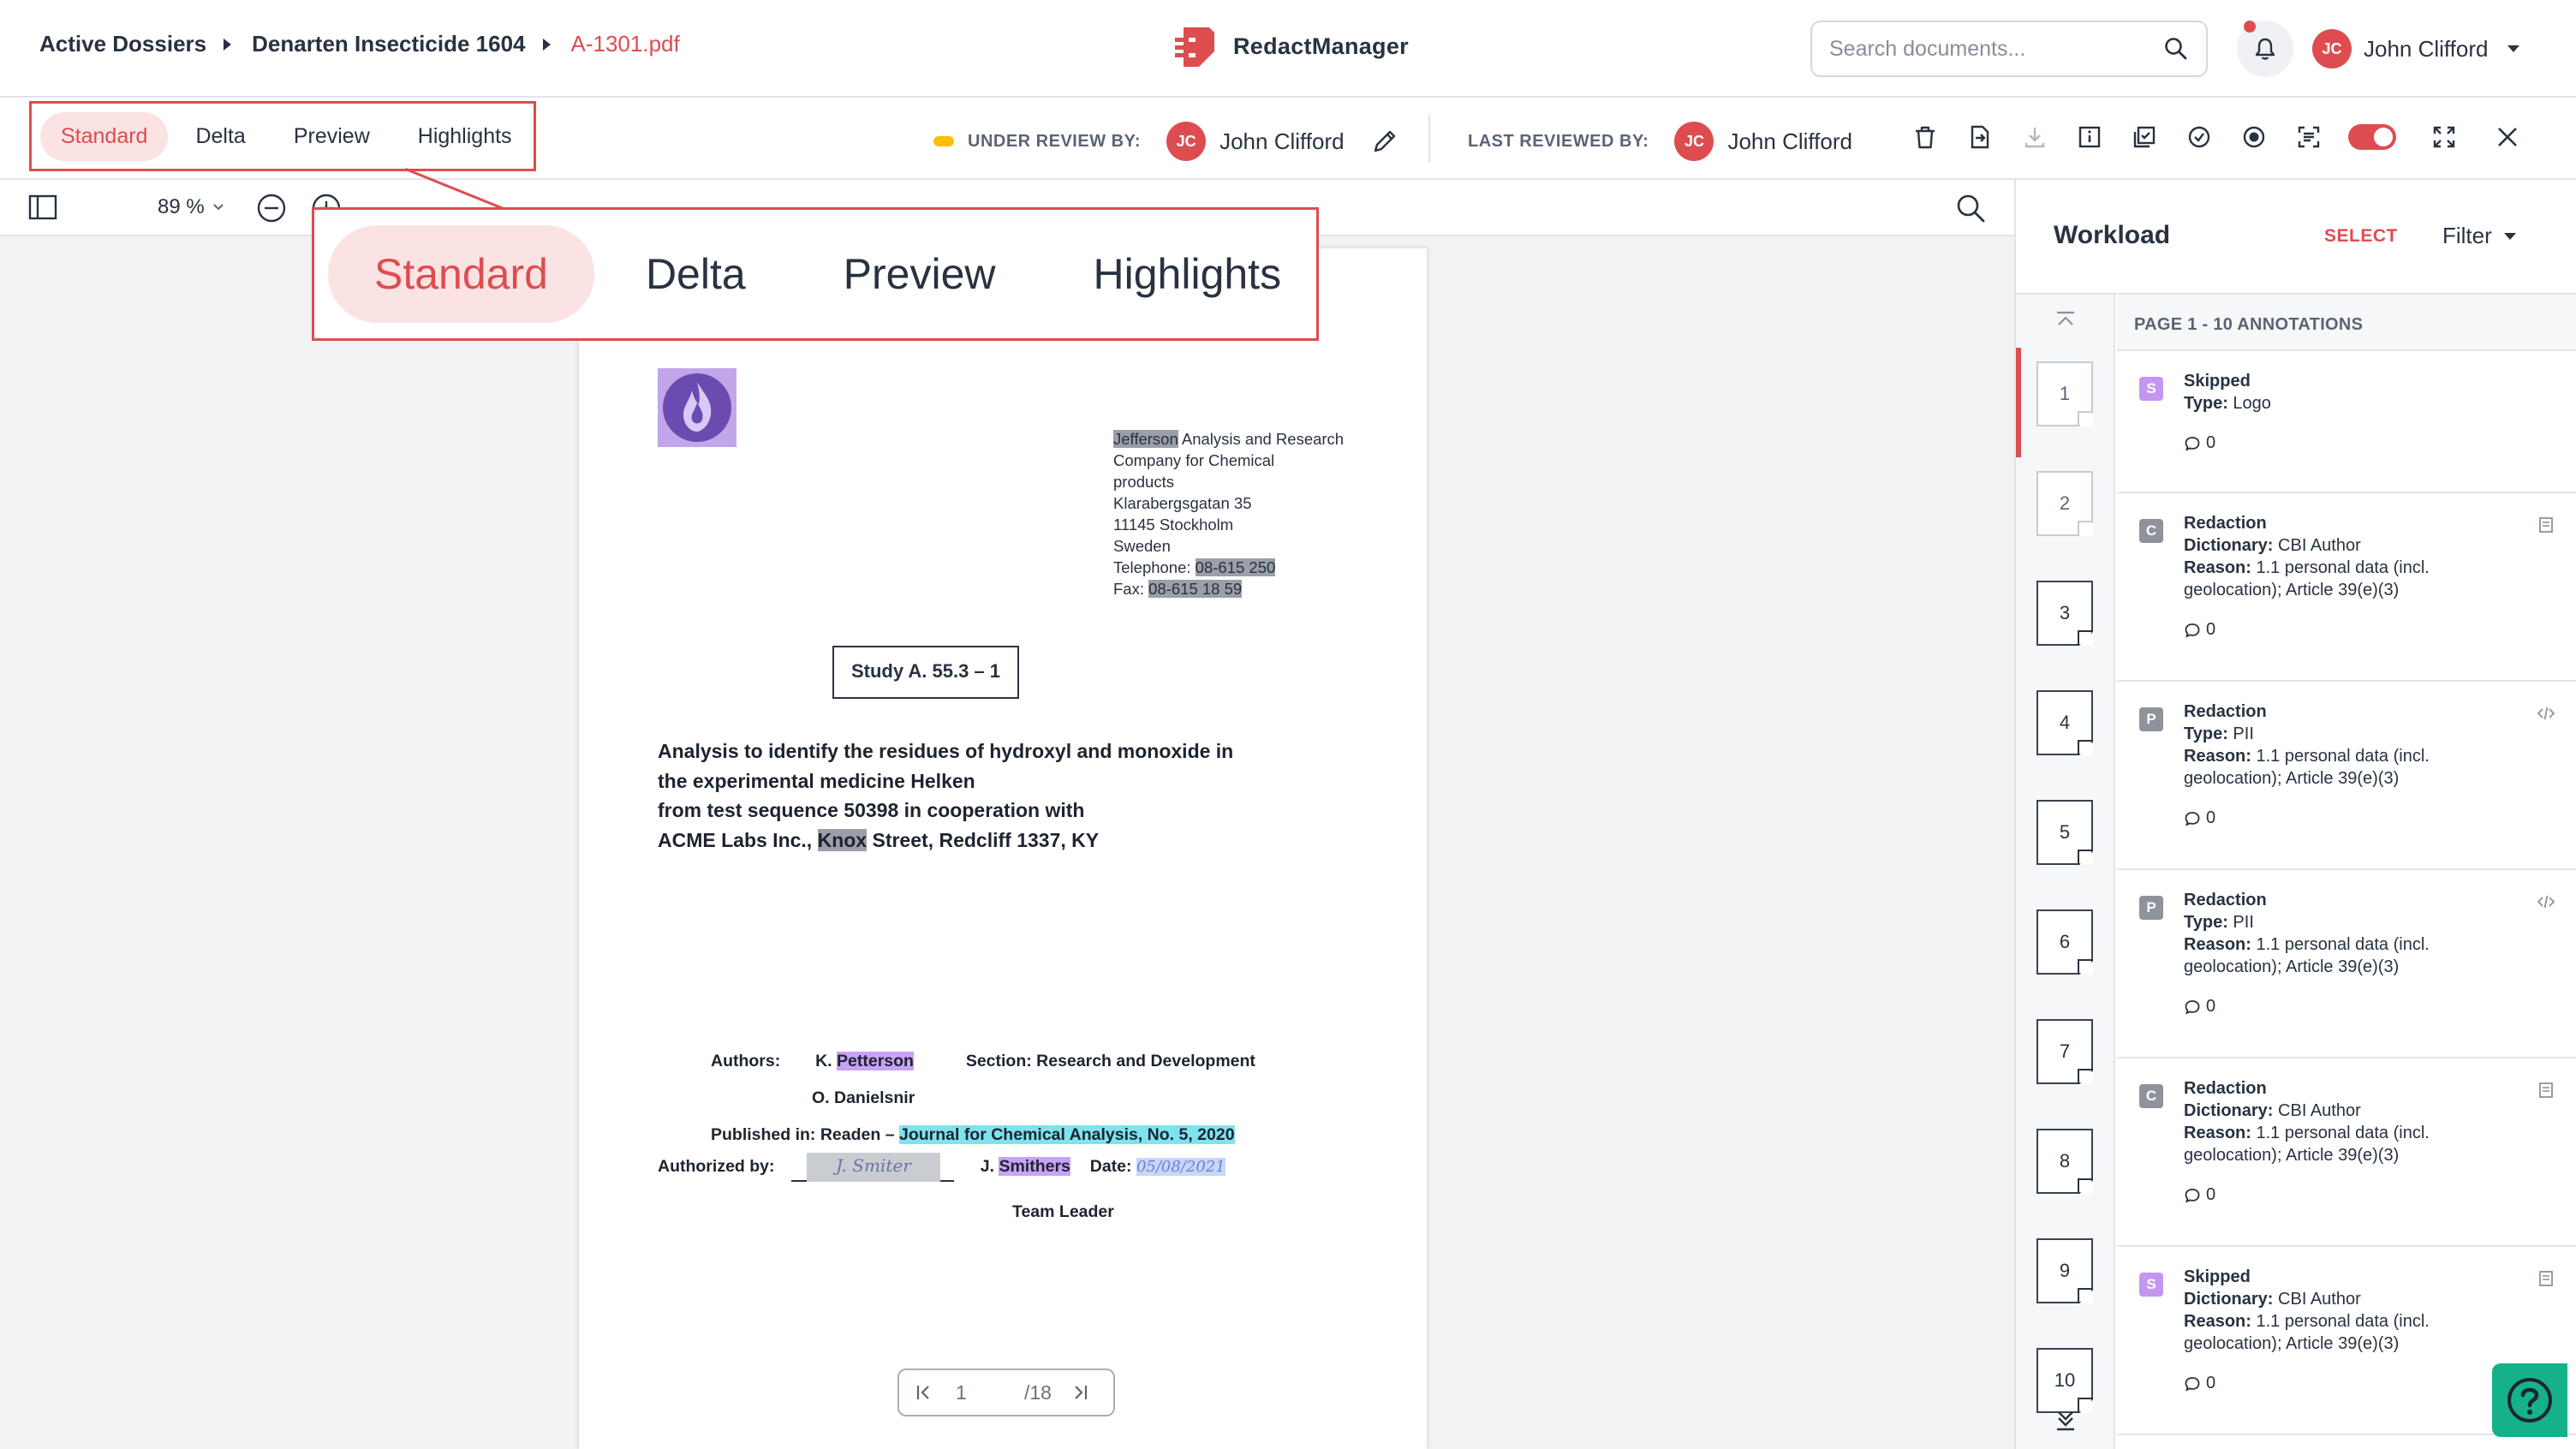 The height and width of the screenshot is (1449, 2576). Describe the element at coordinates (919, 274) in the screenshot. I see `tab-preview-zoomed: Preview` at that location.